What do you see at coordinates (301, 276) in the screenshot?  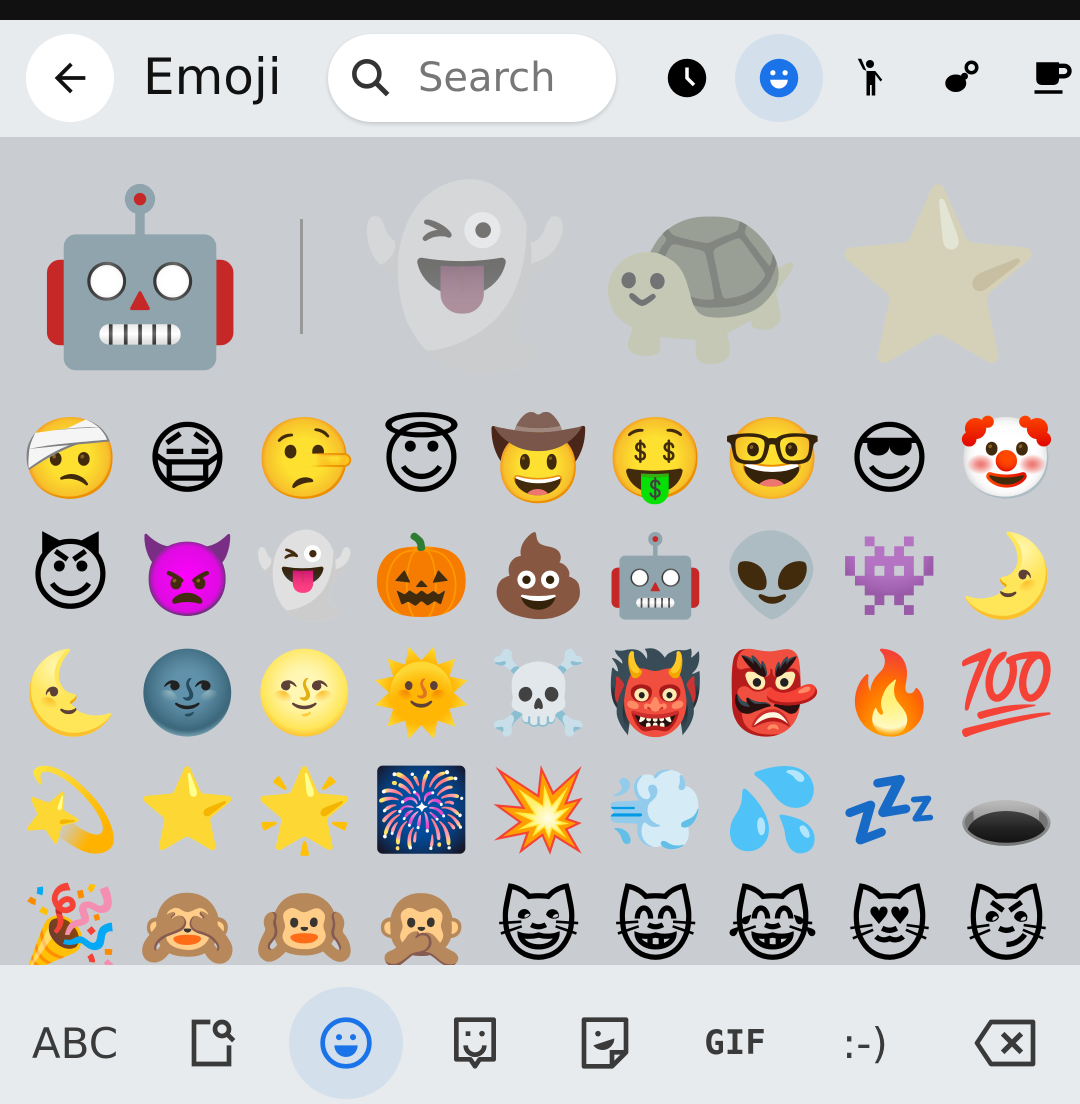 I see `divider` at bounding box center [301, 276].